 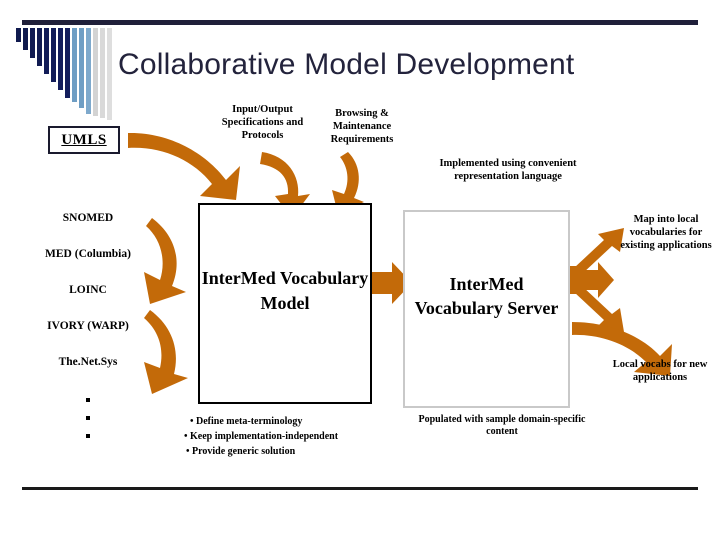 I want to click on model-bullet-item: • Define meta-terminology, so click(x=246, y=421).